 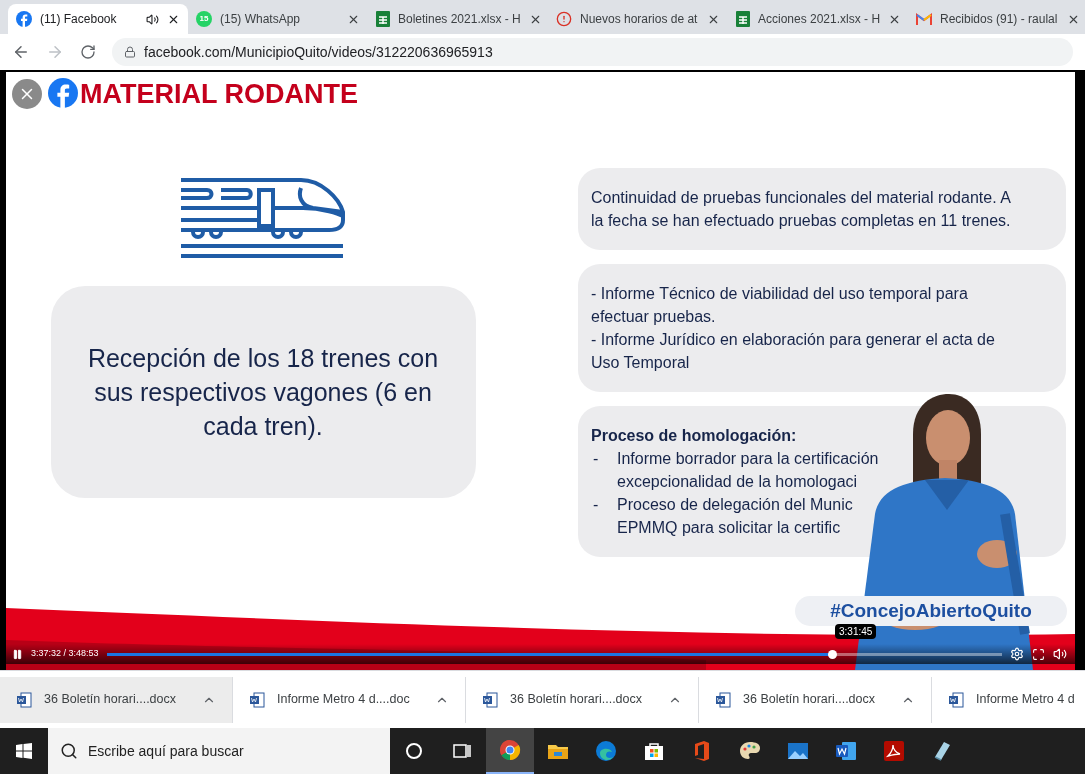 I want to click on close-button, so click(x=27, y=94).